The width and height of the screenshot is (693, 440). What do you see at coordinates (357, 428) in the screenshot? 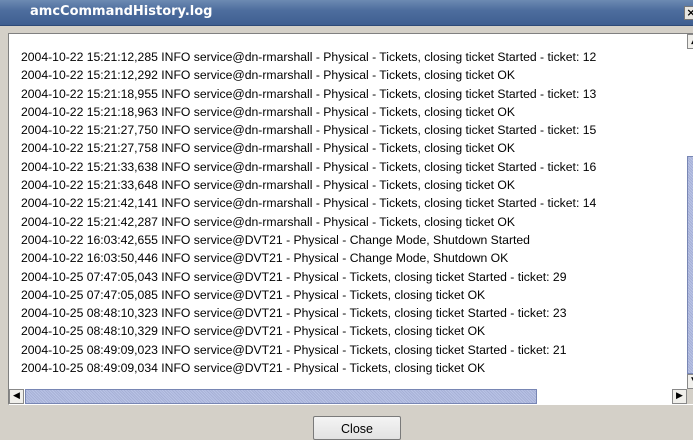
I see `close-button: Close` at bounding box center [357, 428].